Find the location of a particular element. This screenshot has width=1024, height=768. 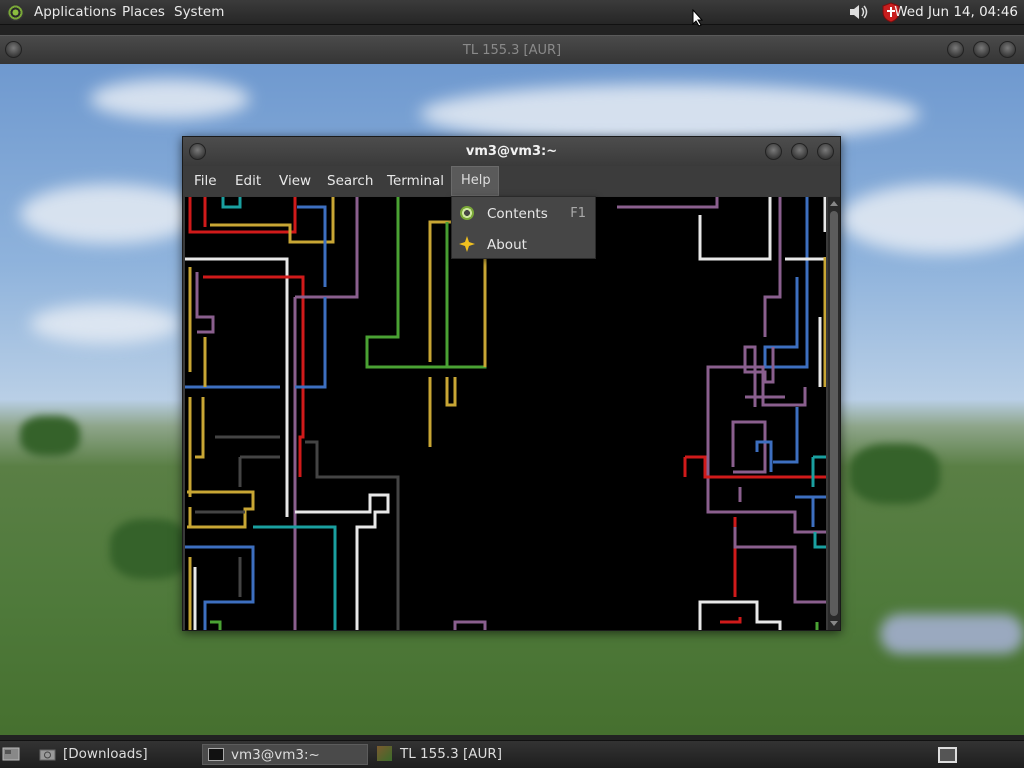

help-dropdown: Contents F1 About is located at coordinates (523, 227).